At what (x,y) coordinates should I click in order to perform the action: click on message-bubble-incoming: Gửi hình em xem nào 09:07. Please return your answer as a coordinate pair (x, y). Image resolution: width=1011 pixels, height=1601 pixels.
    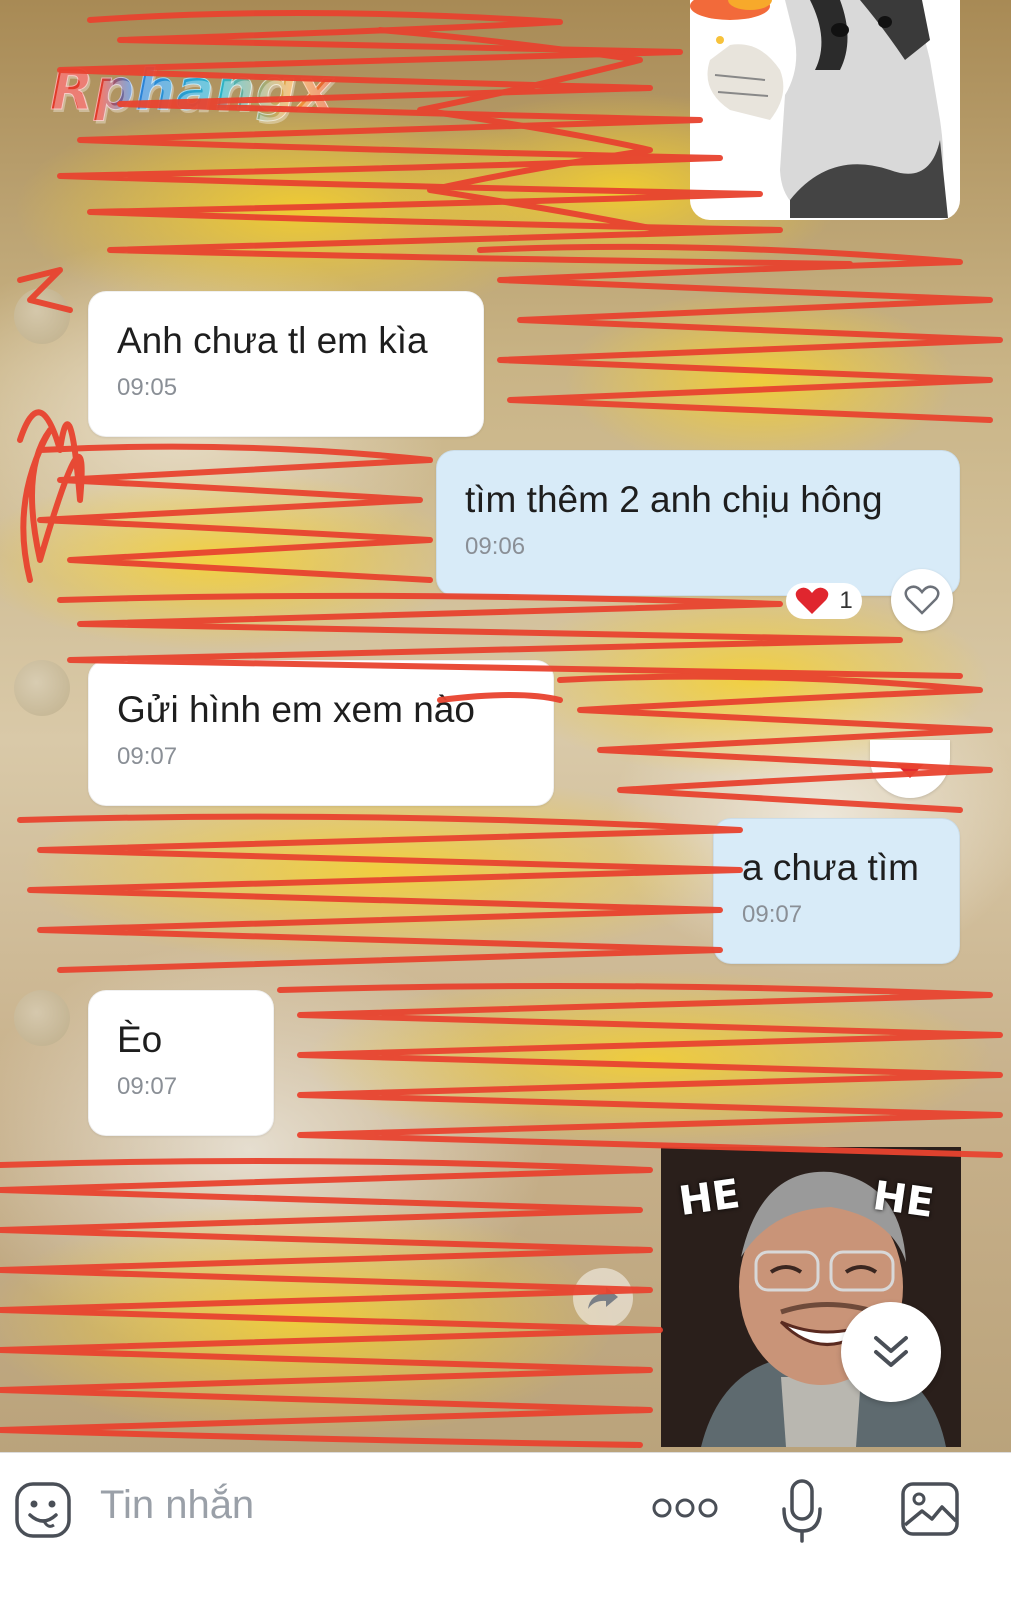
    Looking at the image, I should click on (321, 733).